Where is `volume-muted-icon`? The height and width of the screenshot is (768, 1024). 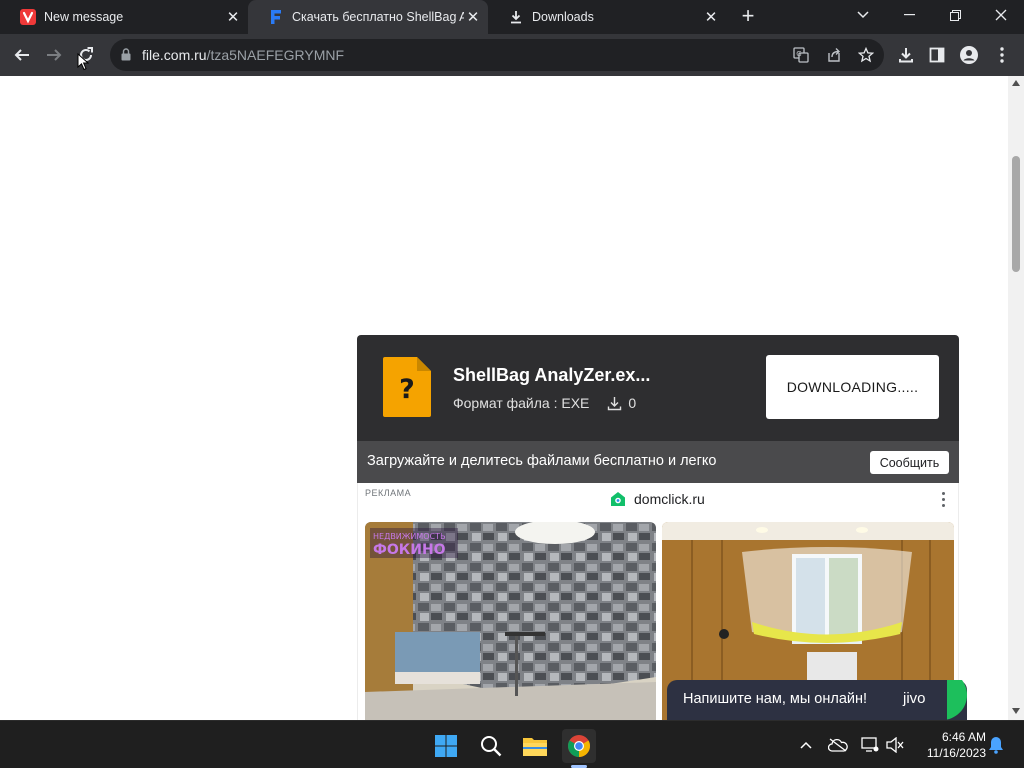 volume-muted-icon is located at coordinates (895, 745).